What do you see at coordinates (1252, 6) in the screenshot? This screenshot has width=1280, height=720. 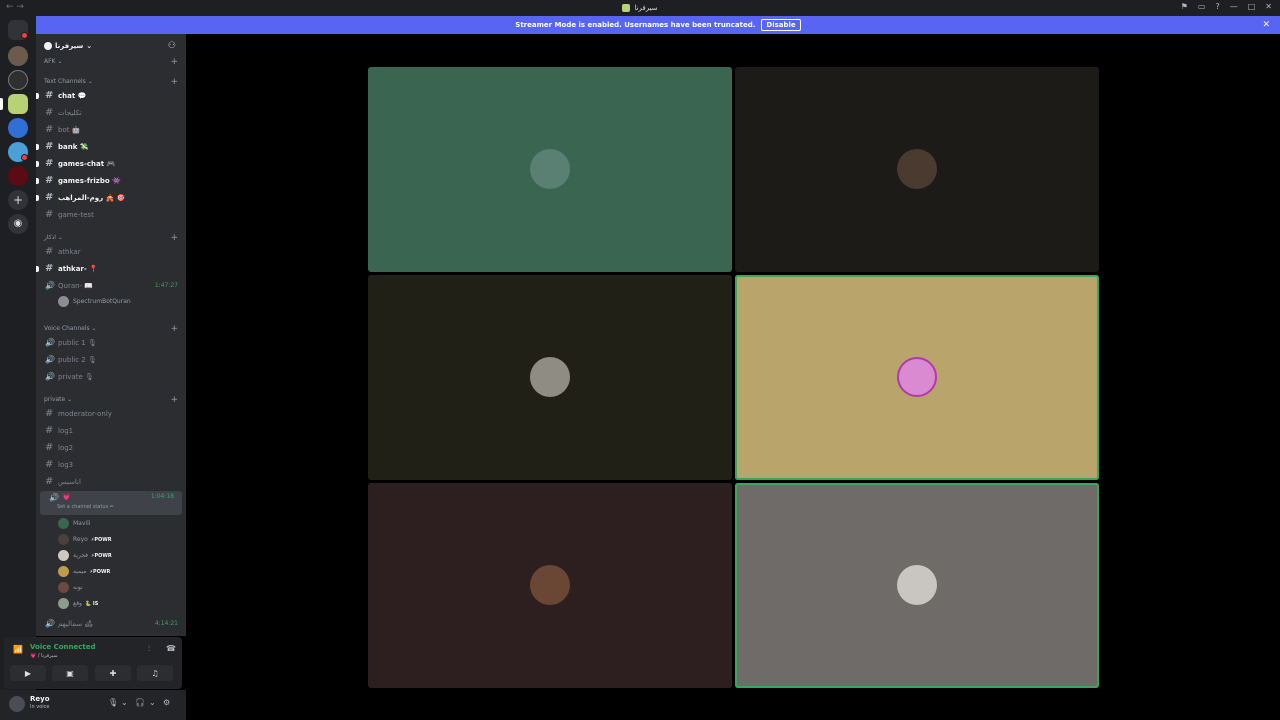 I see `maximize-icon: □` at bounding box center [1252, 6].